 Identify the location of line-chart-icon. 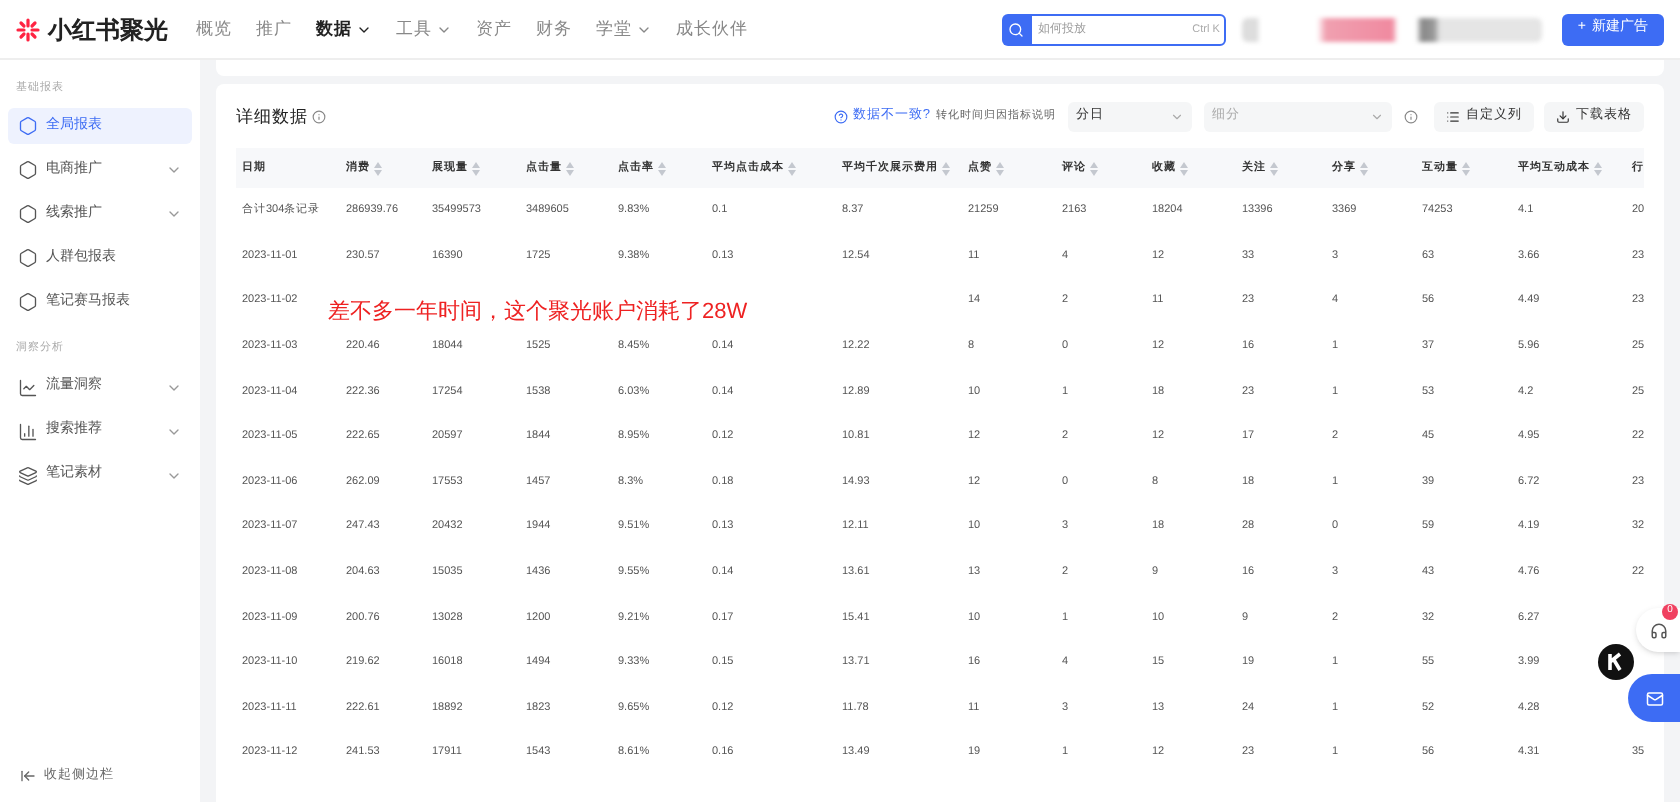
(28, 387).